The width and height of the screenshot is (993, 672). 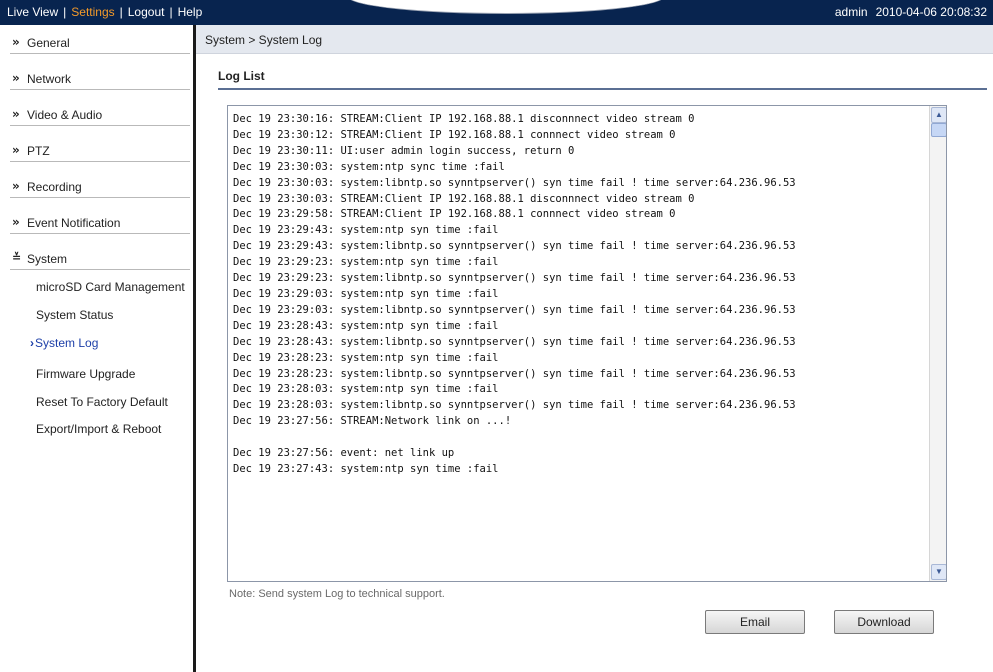 I want to click on log-scrollbar: ▲ ▼, so click(x=937, y=343).